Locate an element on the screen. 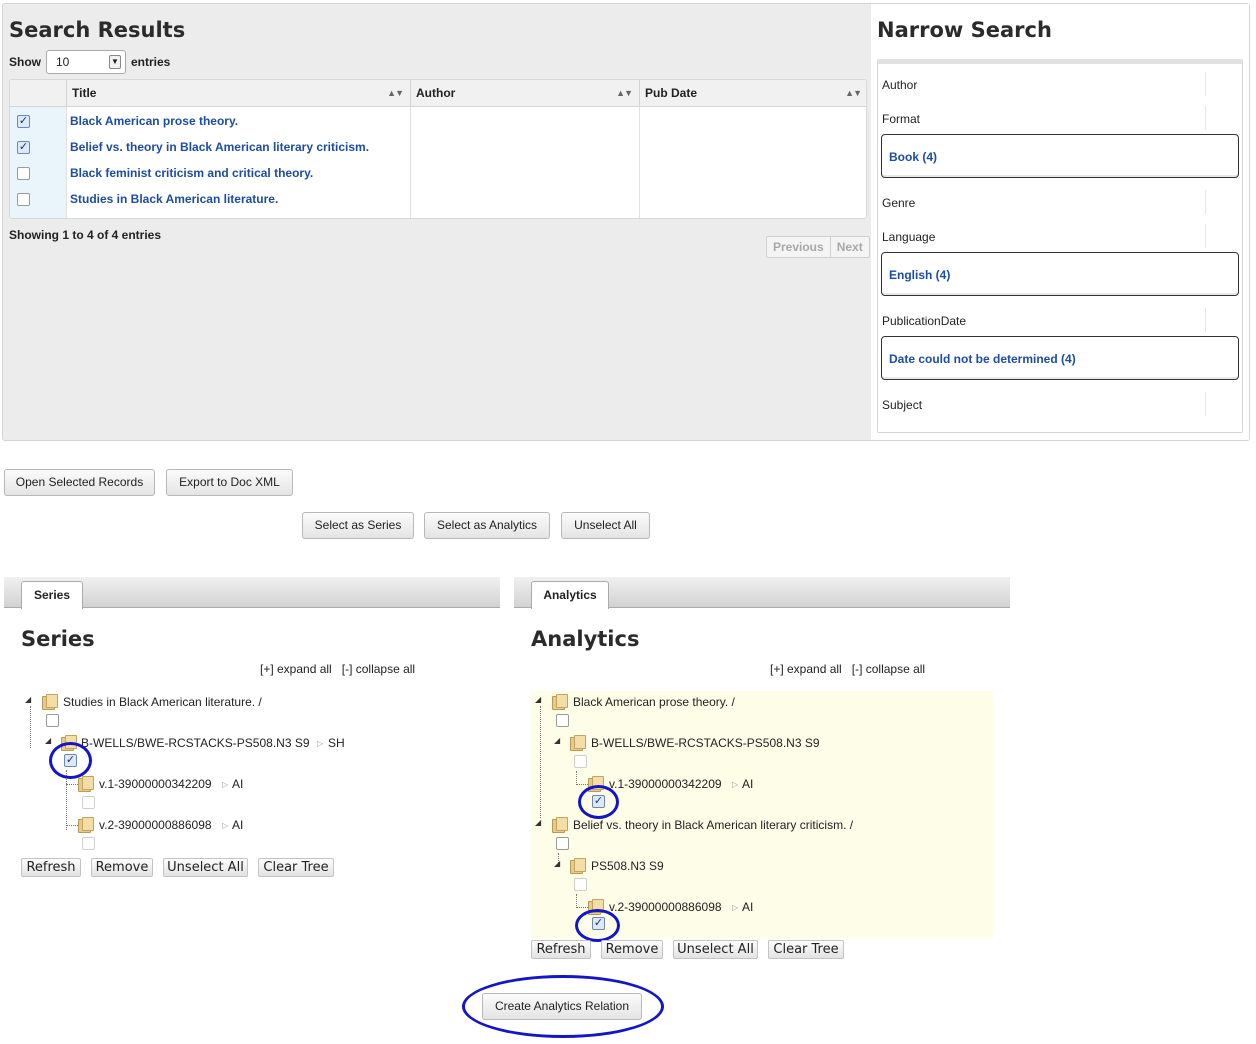  facet-language-value-label: English (4) is located at coordinates (920, 275).